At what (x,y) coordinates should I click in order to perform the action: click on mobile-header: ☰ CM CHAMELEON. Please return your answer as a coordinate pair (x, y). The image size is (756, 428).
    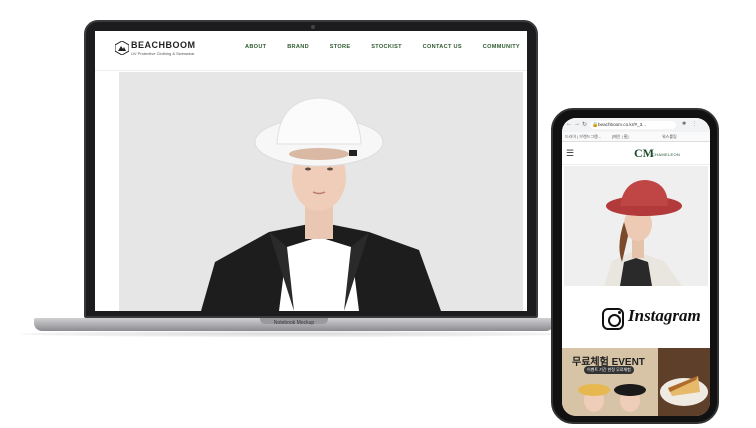
    Looking at the image, I should click on (636, 154).